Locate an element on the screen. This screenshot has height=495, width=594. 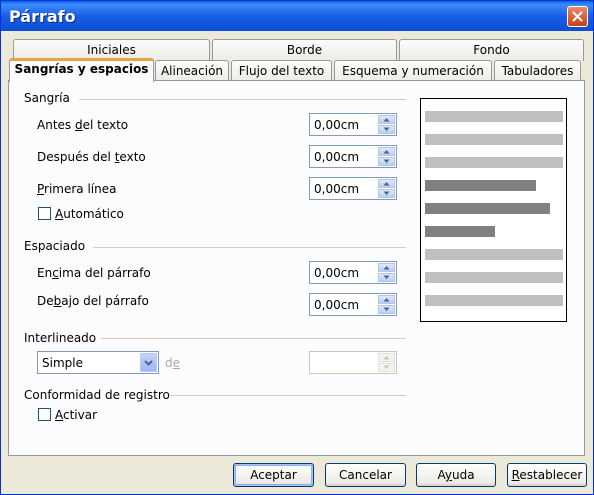
debajo-del-parrafo-value: 0,00cm is located at coordinates (337, 305).